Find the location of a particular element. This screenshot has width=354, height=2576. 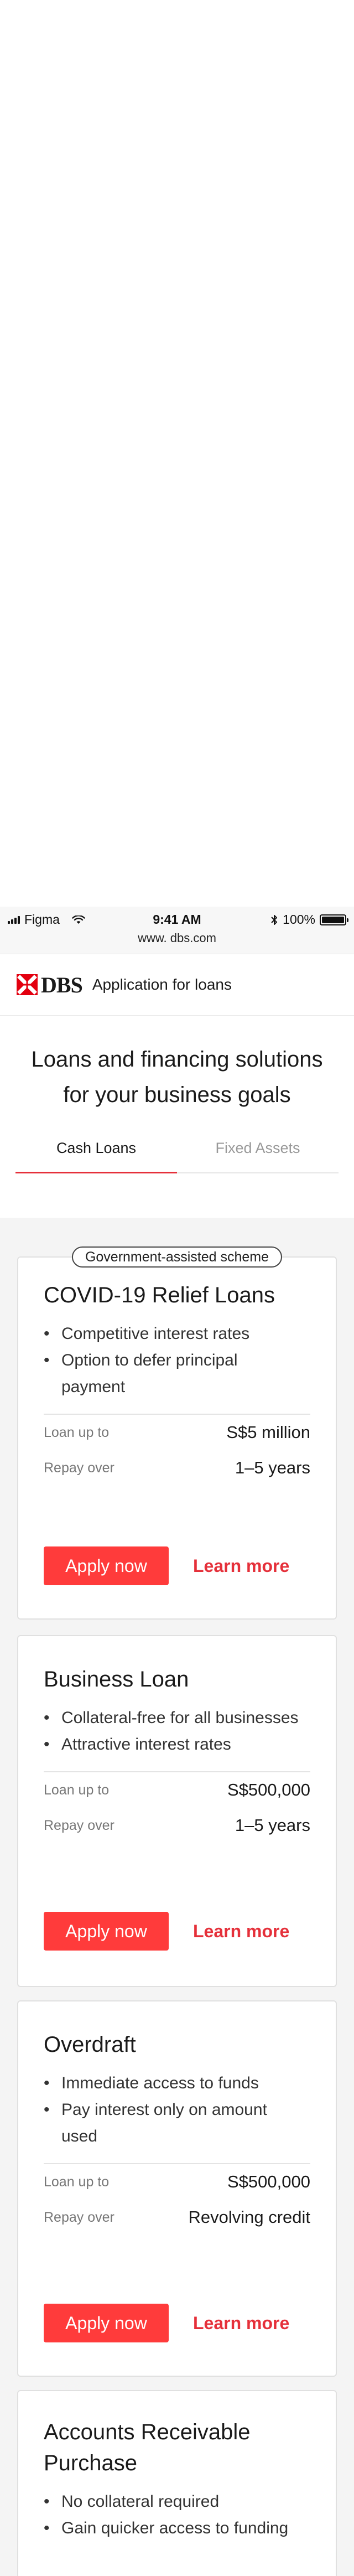

dbs-logo: DBS is located at coordinates (50, 985).